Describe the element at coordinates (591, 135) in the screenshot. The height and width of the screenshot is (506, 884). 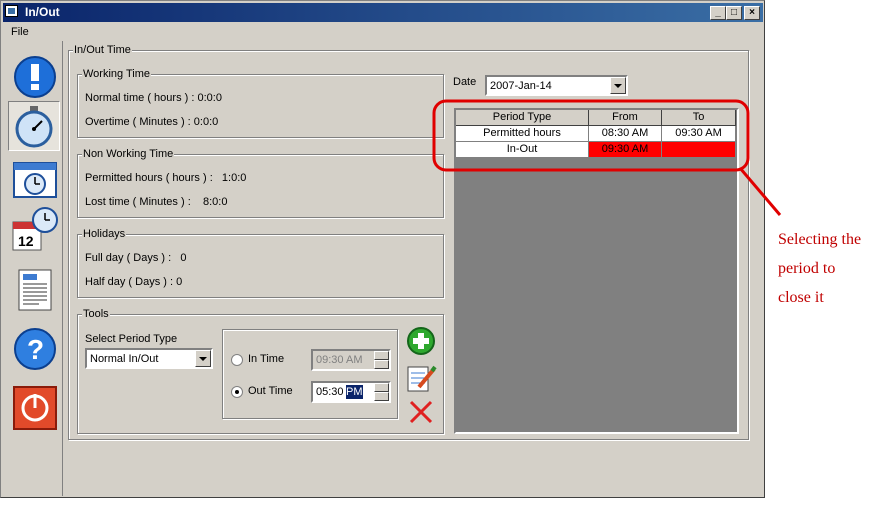
I see `highlight-box` at that location.